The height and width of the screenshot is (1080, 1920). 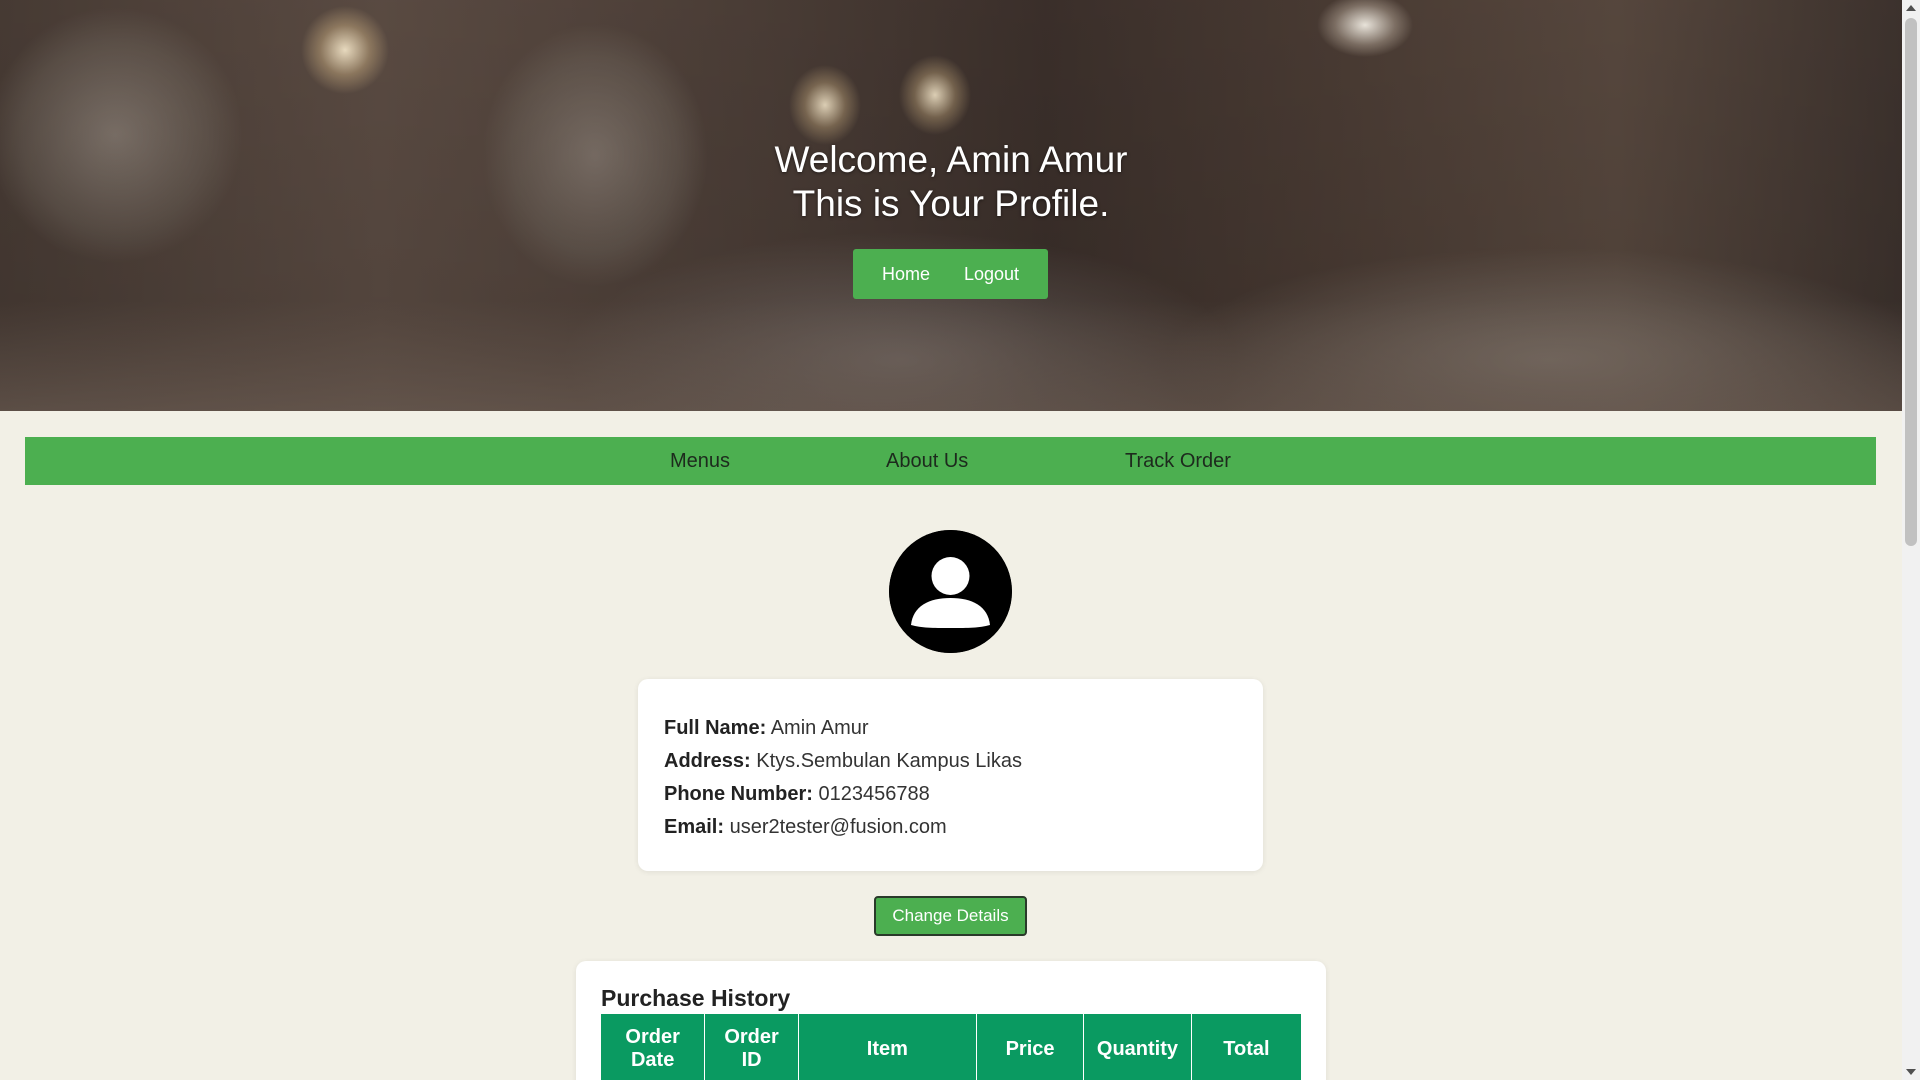 I want to click on page-scrollbar, so click(x=1911, y=540).